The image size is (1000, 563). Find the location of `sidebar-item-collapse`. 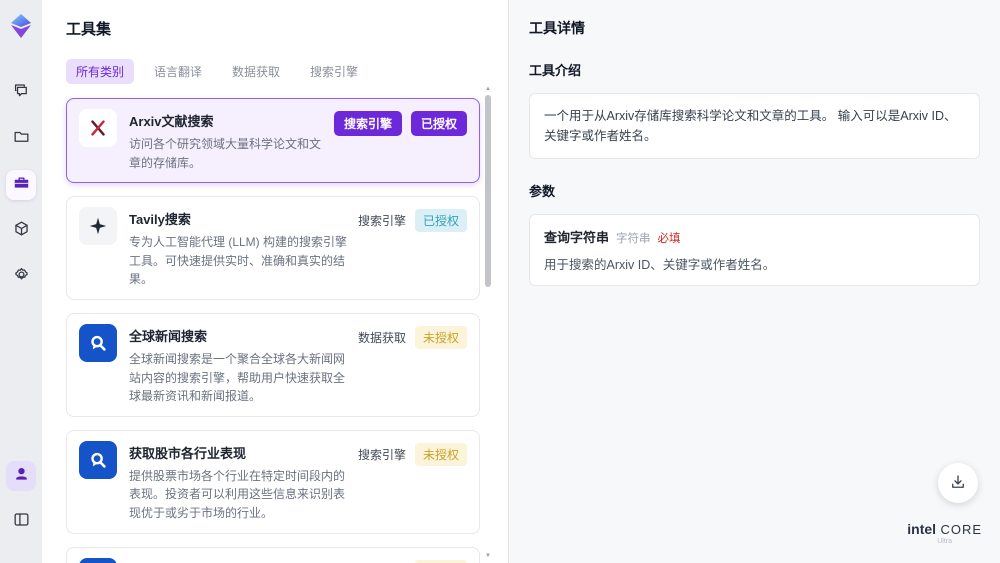

sidebar-item-collapse is located at coordinates (21, 522).